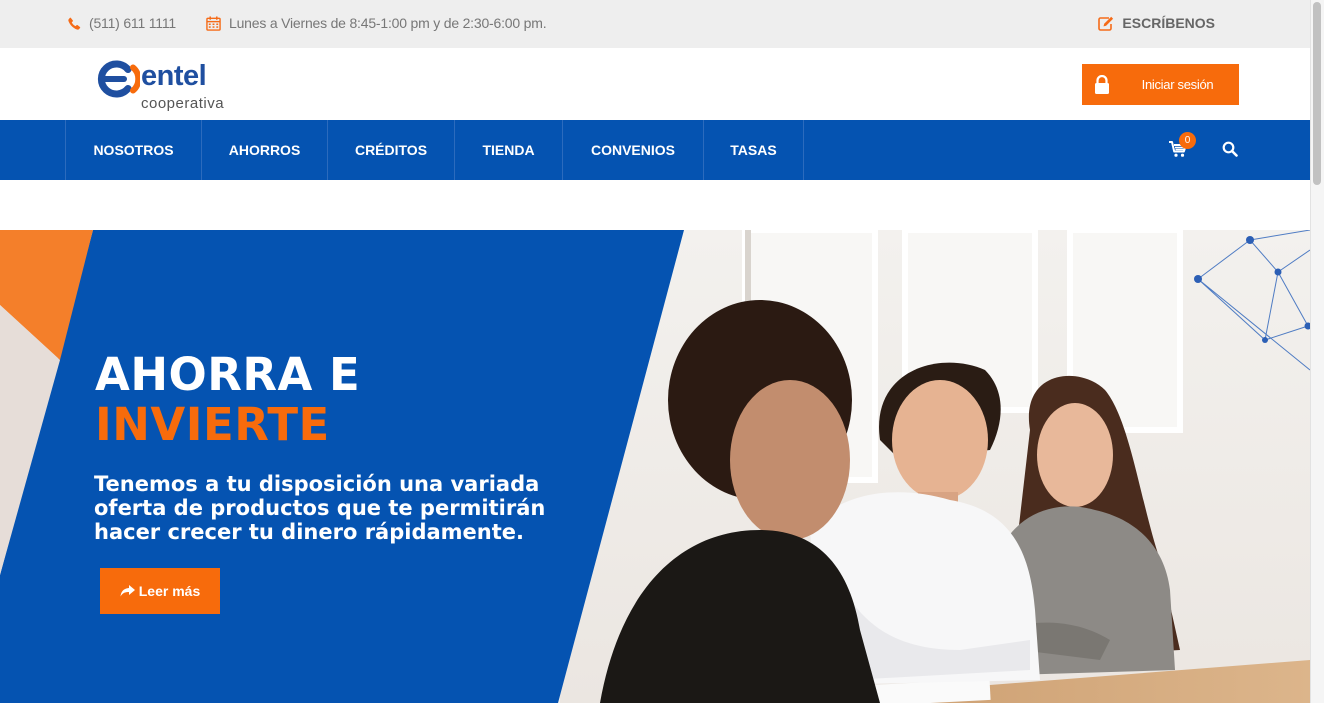  What do you see at coordinates (228, 374) in the screenshot?
I see `hero-title-line1: AHORRA E` at bounding box center [228, 374].